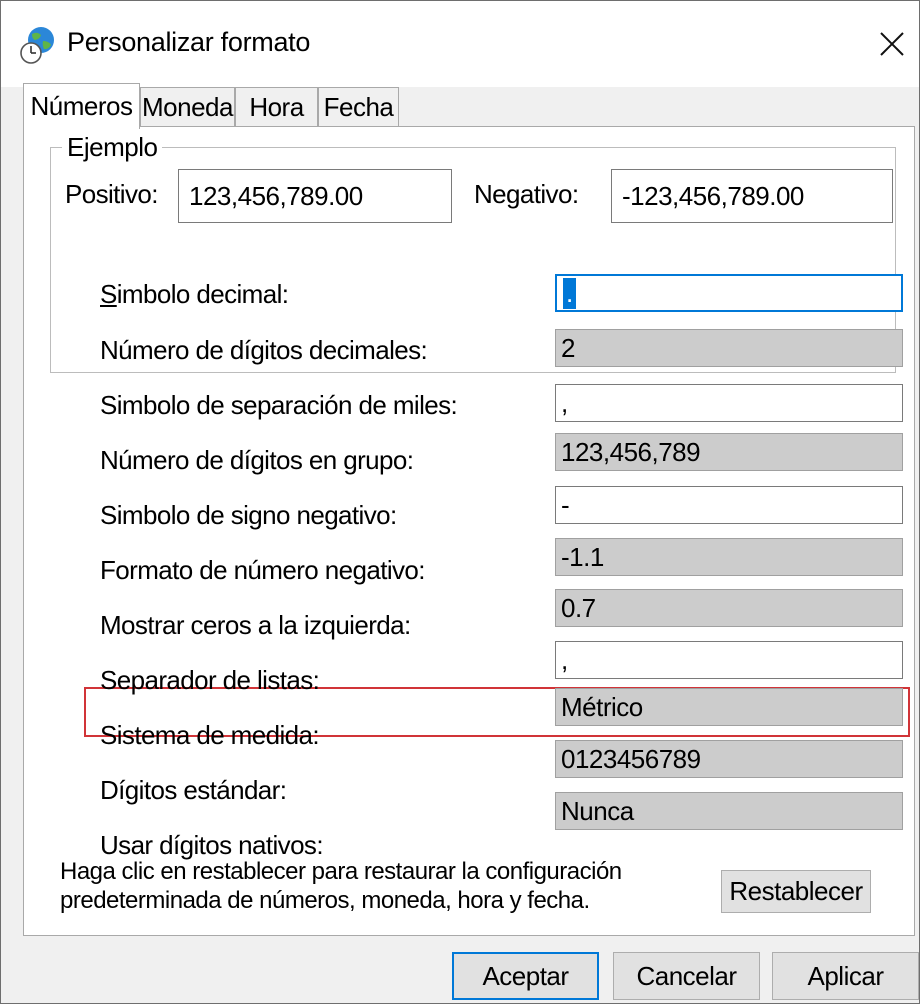 This screenshot has width=920, height=1004. Describe the element at coordinates (729, 348) in the screenshot. I see `decimal-digits-field: 2` at that location.